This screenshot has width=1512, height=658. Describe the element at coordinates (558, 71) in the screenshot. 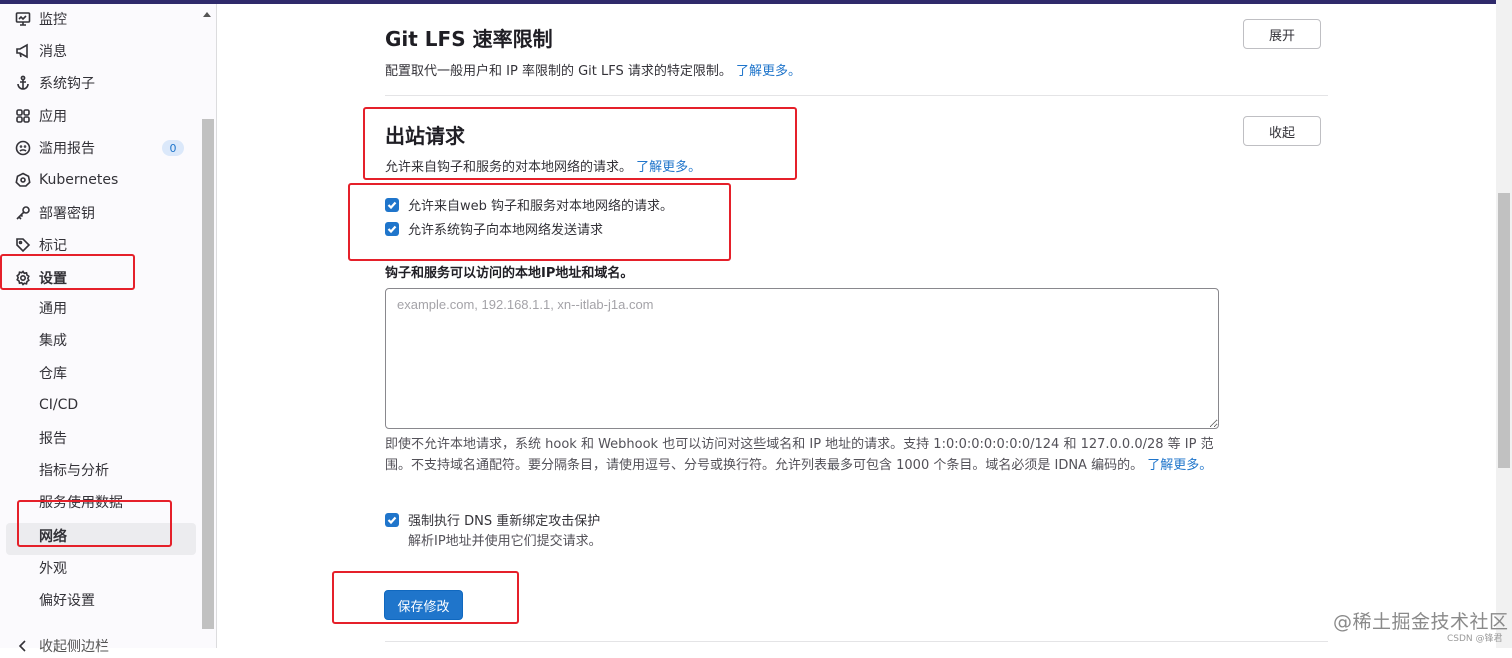

I see `git-lfs-description-text: 配置取代一般用户和 IP 率限制的 Git LFS 请求的特定限制。` at that location.